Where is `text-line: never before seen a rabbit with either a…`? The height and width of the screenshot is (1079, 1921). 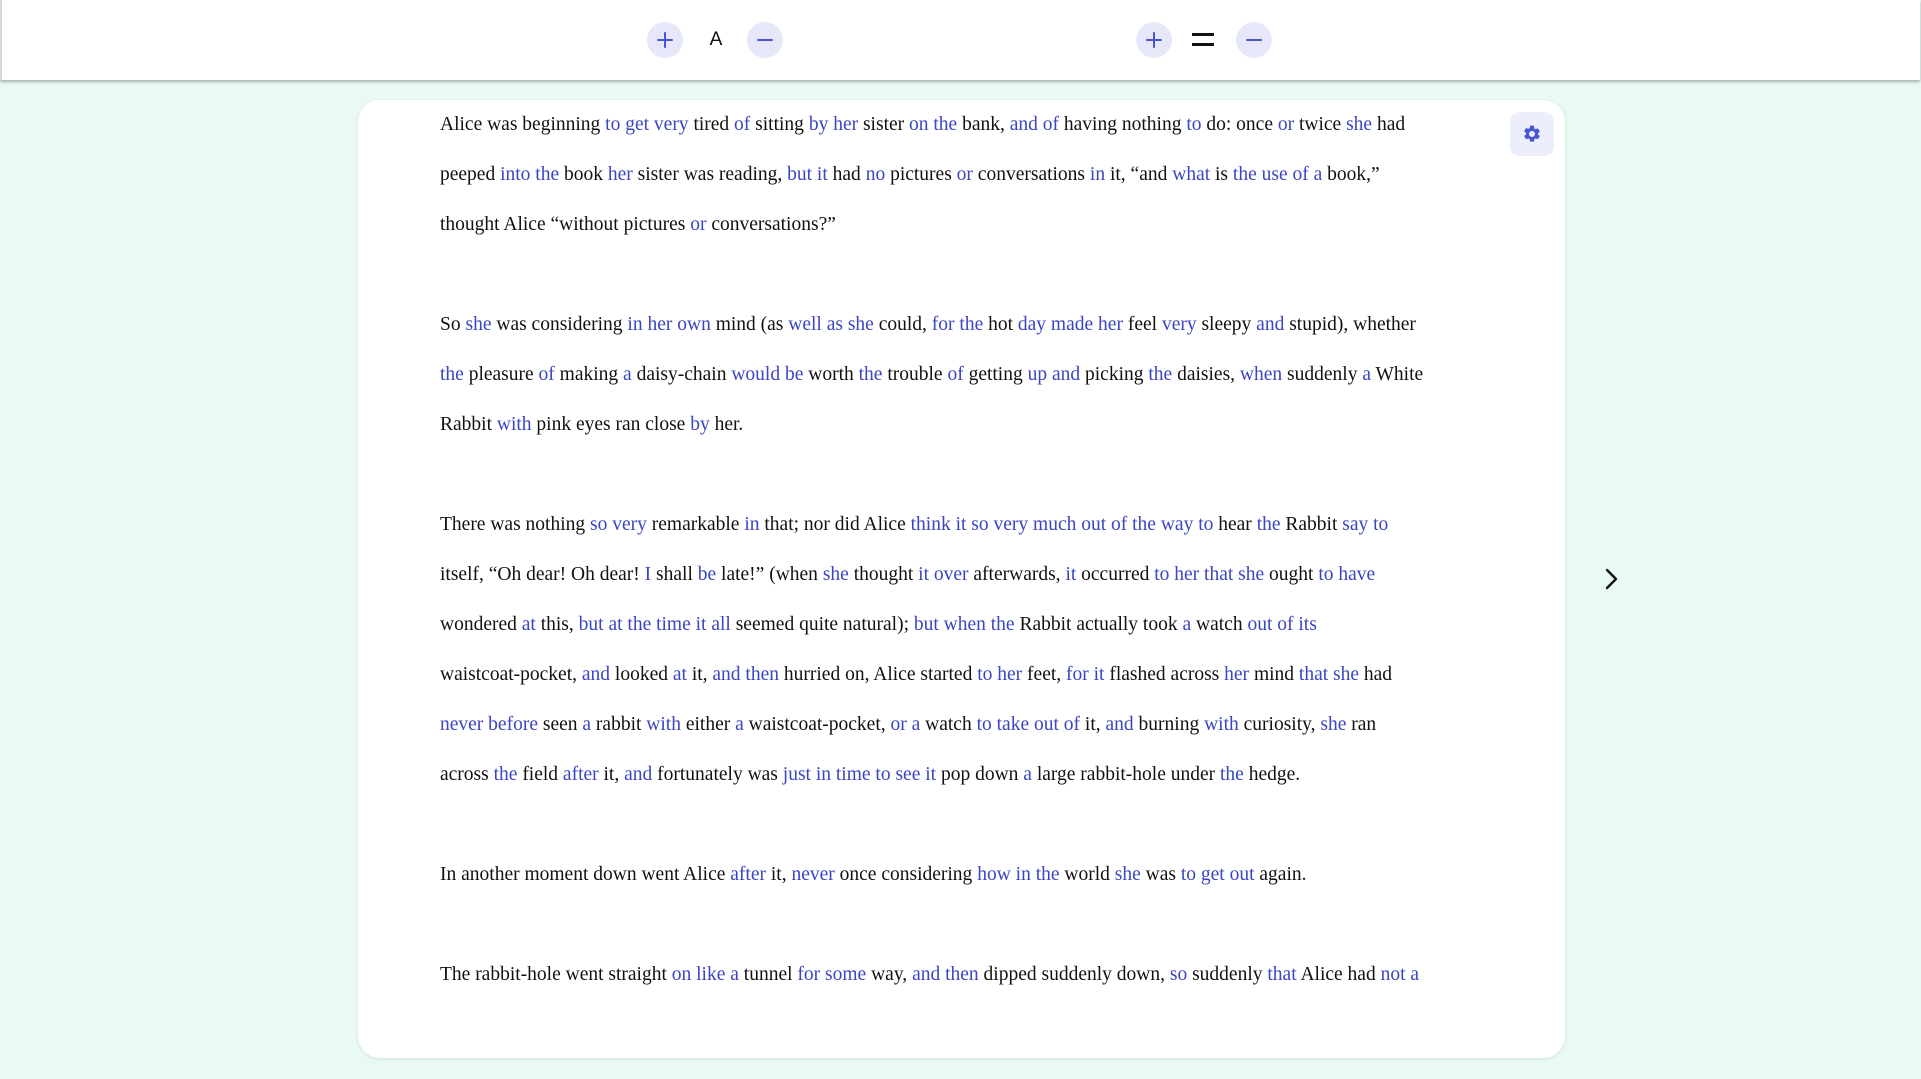
text-line: never before seen a rabbit with either a… is located at coordinates (960, 725).